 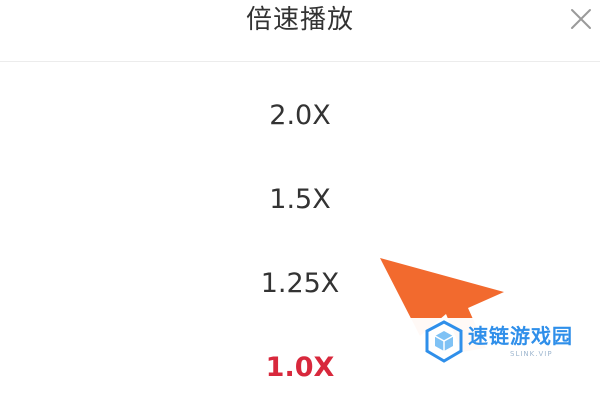 I want to click on speed-option-1-0x: 1.0X, so click(x=300, y=368).